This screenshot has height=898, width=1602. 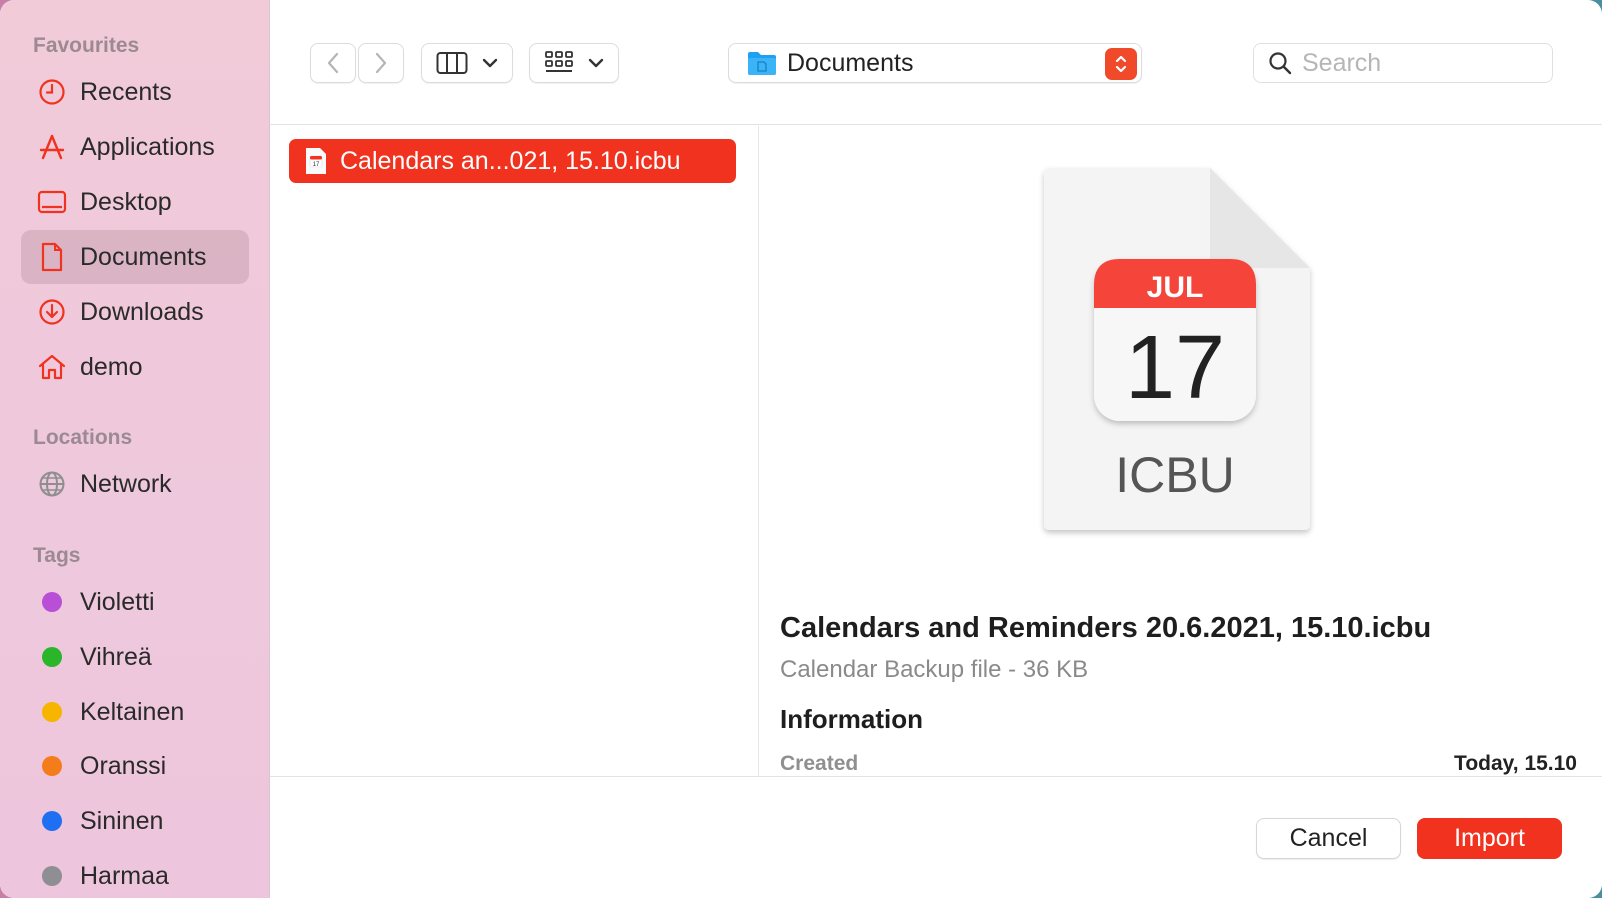 I want to click on sidebar-tag-harmaa: Harmaa, so click(x=135, y=873).